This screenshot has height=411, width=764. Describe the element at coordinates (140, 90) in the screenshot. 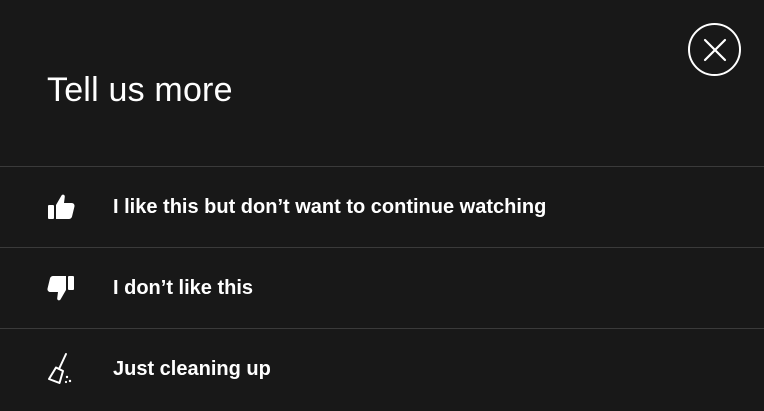

I see `dialog-title: Tell us more` at that location.